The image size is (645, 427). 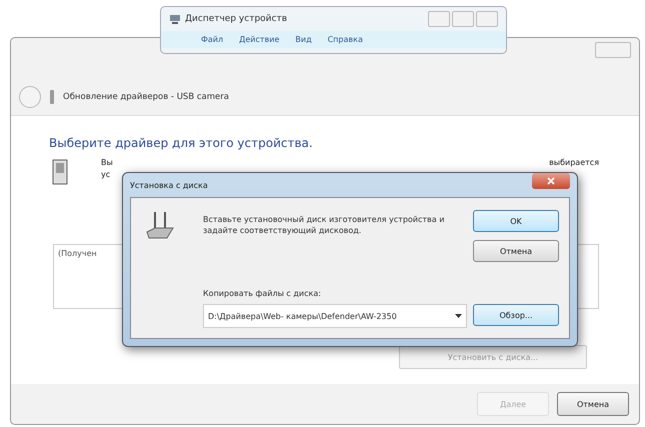 What do you see at coordinates (345, 39) in the screenshot?
I see `menu-item: Справка` at bounding box center [345, 39].